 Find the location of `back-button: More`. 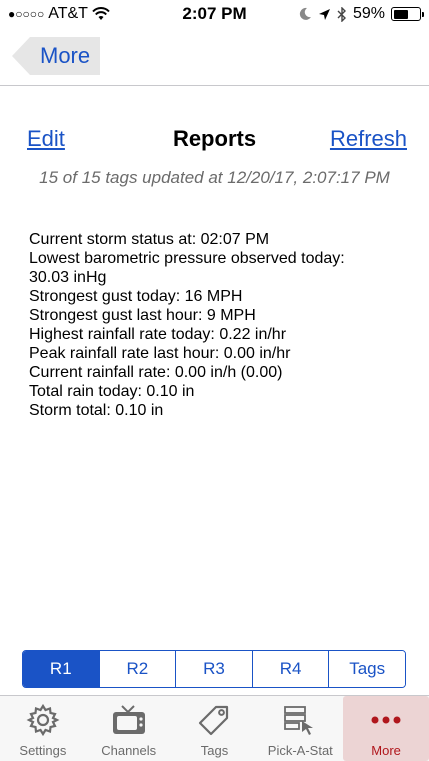

back-button: More is located at coordinates (56, 56).